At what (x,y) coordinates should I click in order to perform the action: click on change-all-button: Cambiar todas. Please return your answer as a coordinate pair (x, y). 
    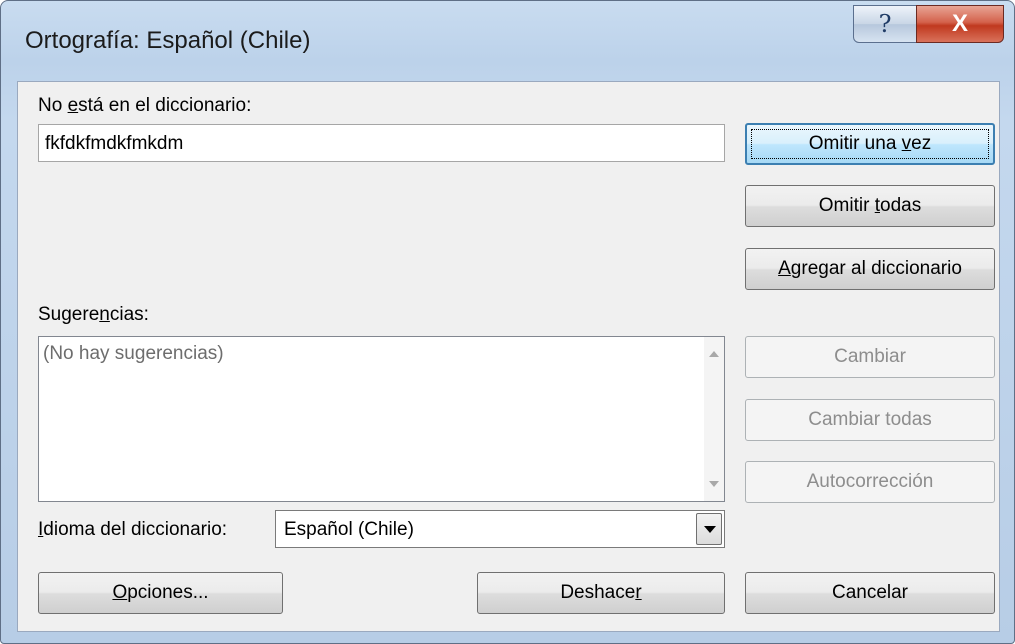
    Looking at the image, I should click on (870, 420).